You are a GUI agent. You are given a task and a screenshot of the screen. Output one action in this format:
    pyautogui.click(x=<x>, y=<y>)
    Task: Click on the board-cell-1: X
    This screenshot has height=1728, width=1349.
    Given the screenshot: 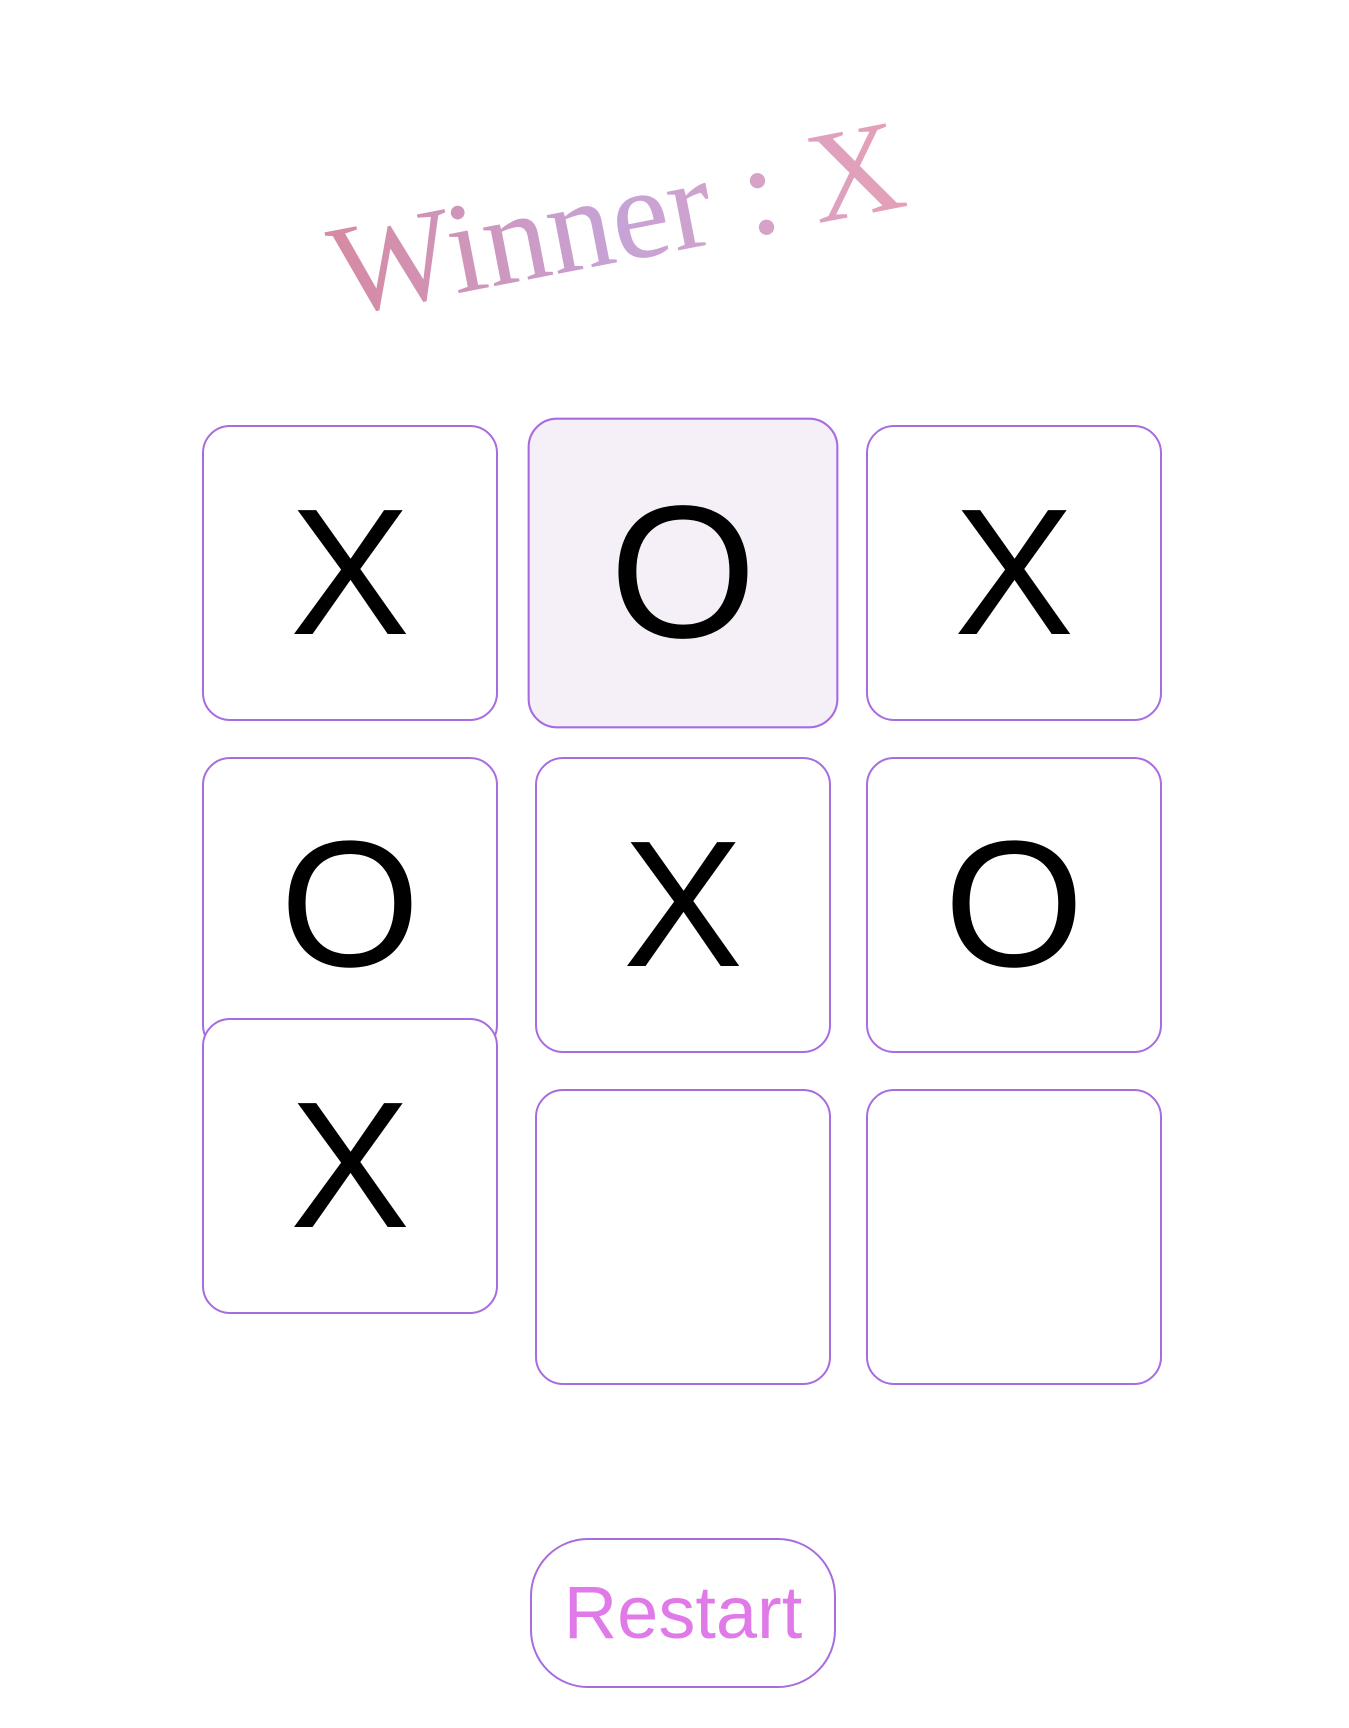 What is the action you would take?
    pyautogui.click(x=350, y=573)
    